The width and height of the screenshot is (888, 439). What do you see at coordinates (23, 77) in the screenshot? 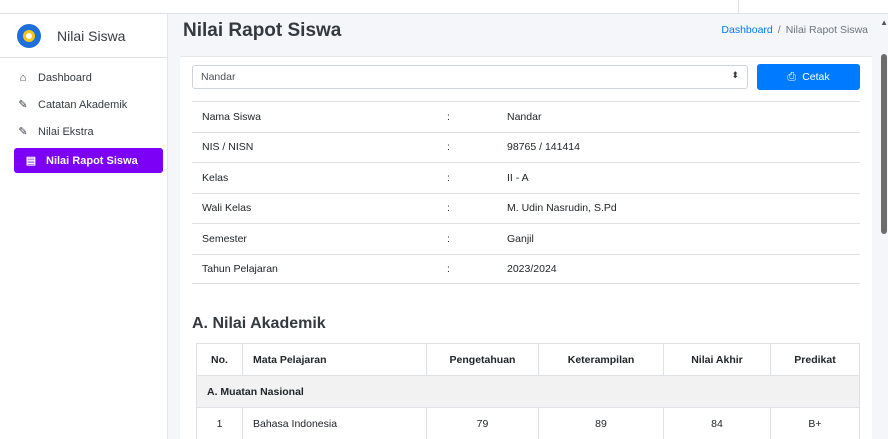
I see `home-icon: ⌂` at bounding box center [23, 77].